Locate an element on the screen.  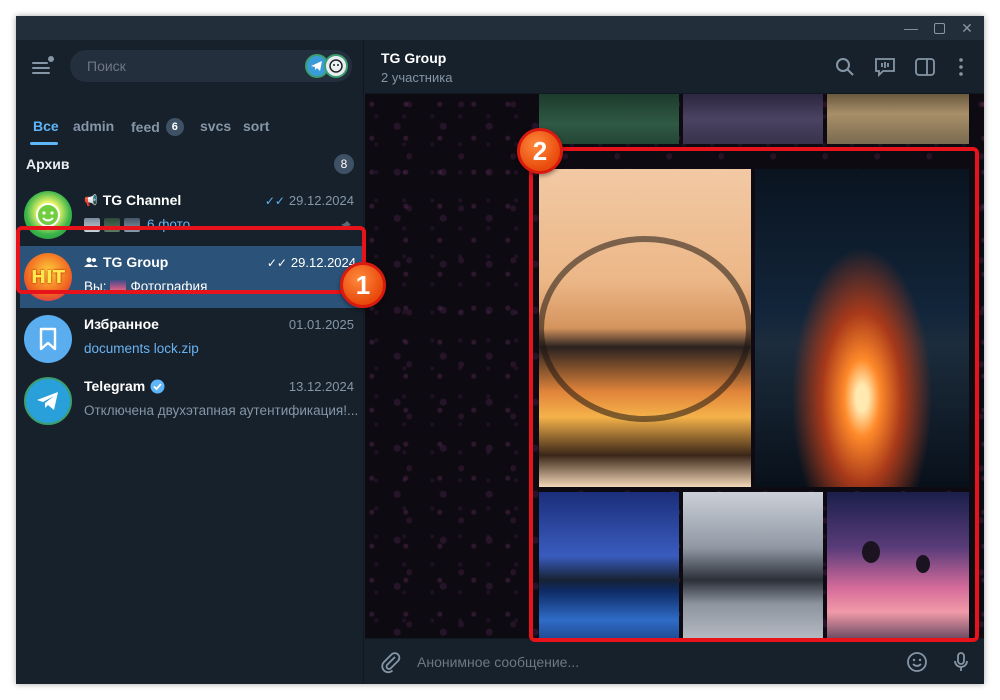
photo-forest is located at coordinates (609, 119).